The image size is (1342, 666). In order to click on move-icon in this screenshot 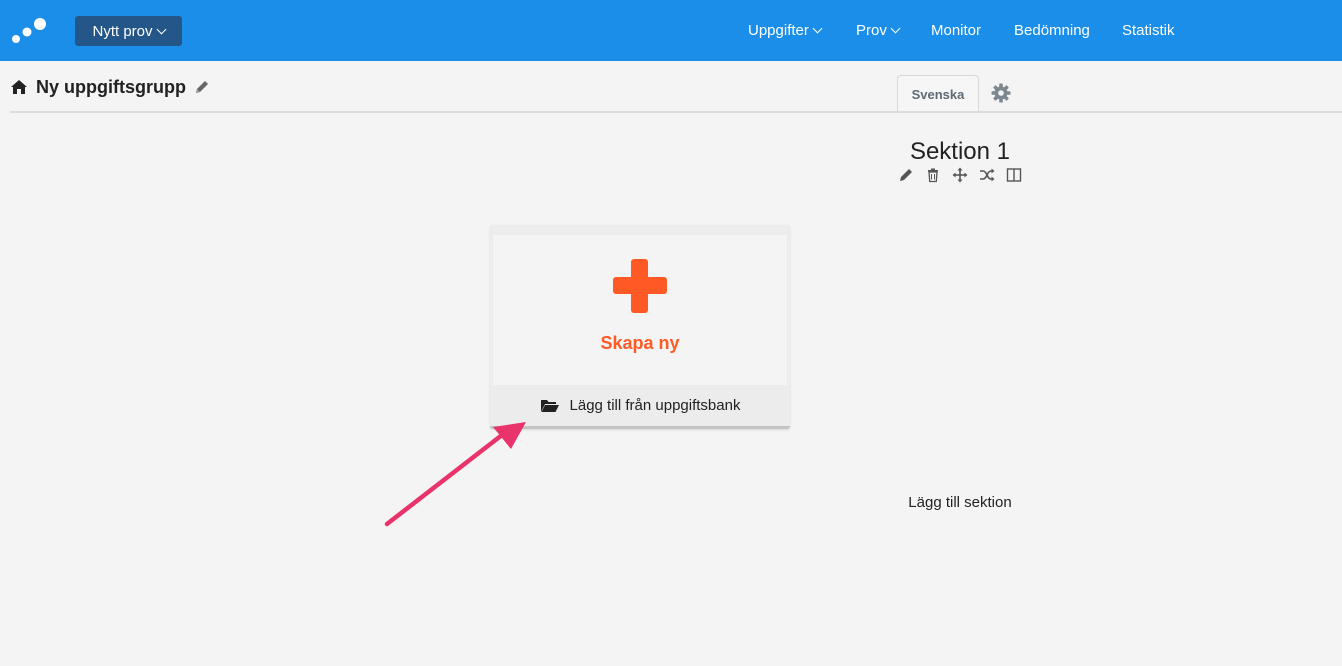, I will do `click(960, 175)`.